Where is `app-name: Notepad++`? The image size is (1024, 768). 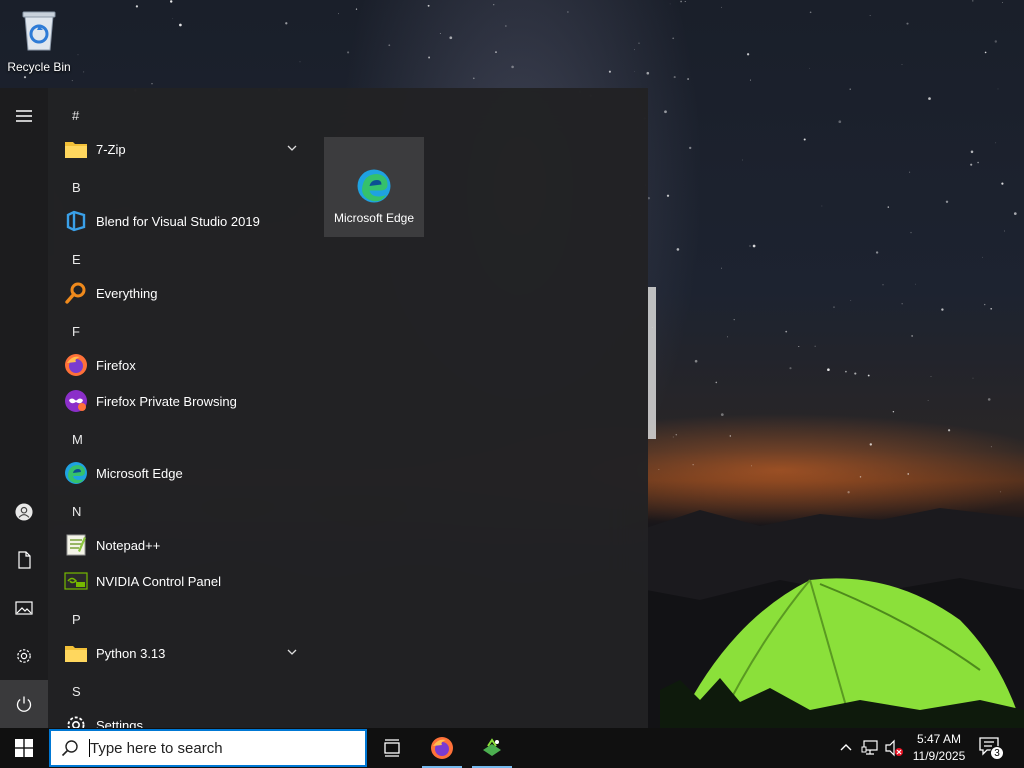 app-name: Notepad++ is located at coordinates (128, 545).